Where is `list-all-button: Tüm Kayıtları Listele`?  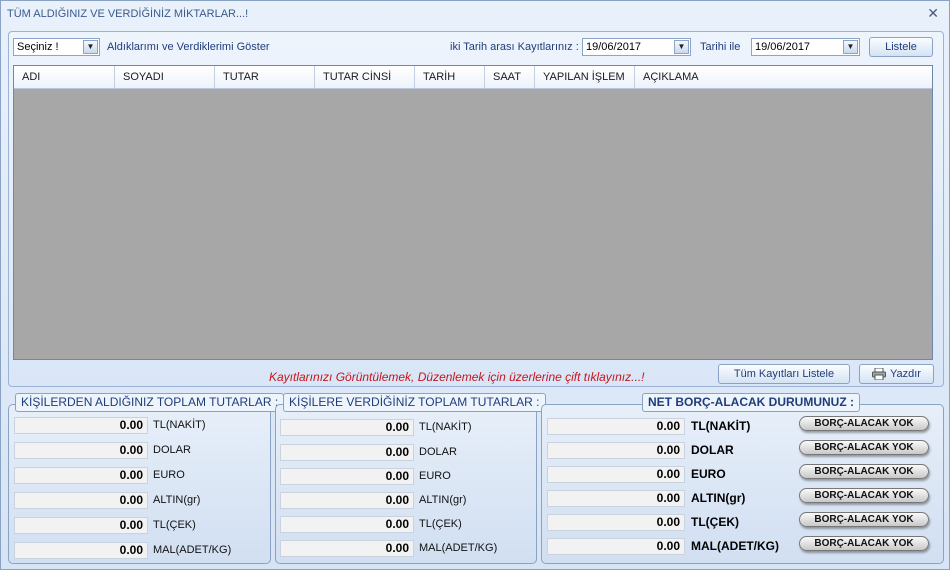 list-all-button: Tüm Kayıtları Listele is located at coordinates (784, 374).